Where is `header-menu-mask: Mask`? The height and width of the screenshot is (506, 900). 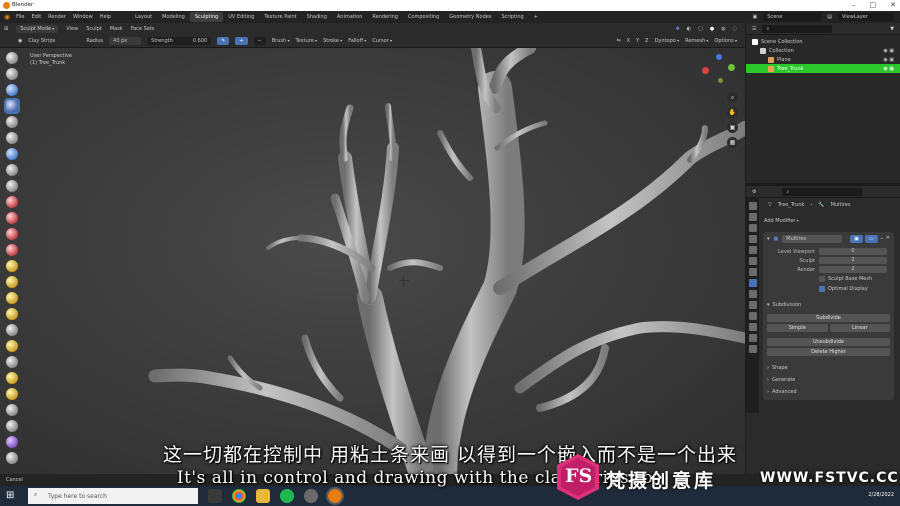
header-menu-mask: Mask is located at coordinates (116, 29).